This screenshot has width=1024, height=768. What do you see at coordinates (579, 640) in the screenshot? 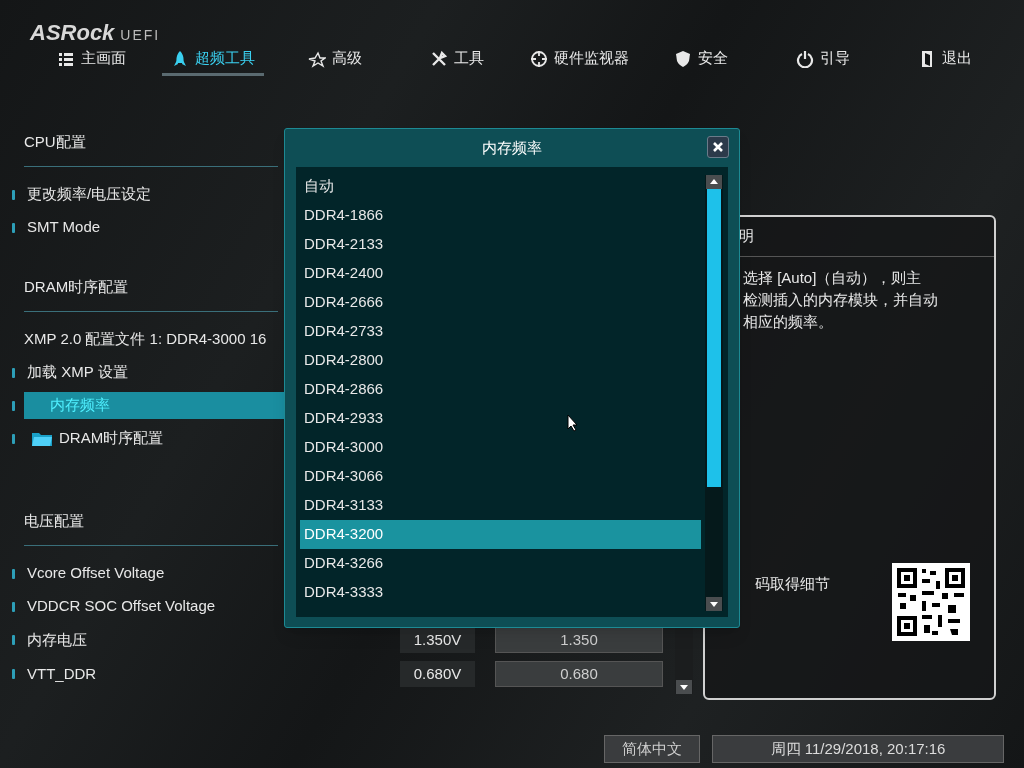
I see `value-field: 1.350` at bounding box center [579, 640].